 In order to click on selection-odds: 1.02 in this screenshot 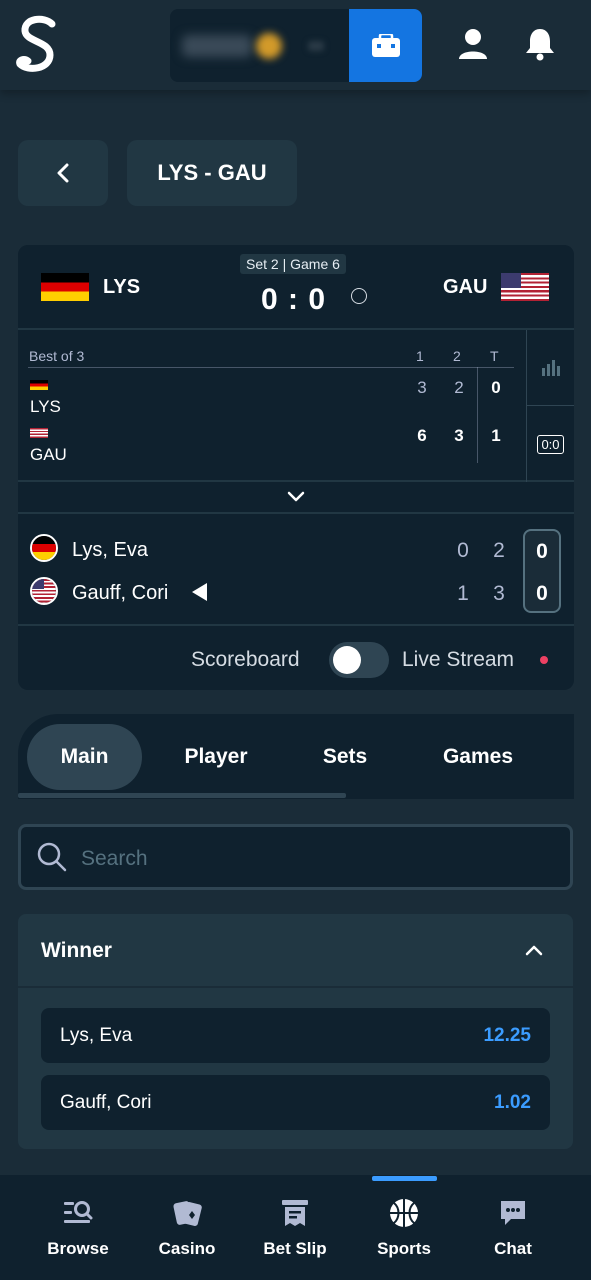, I will do `click(512, 1102)`.